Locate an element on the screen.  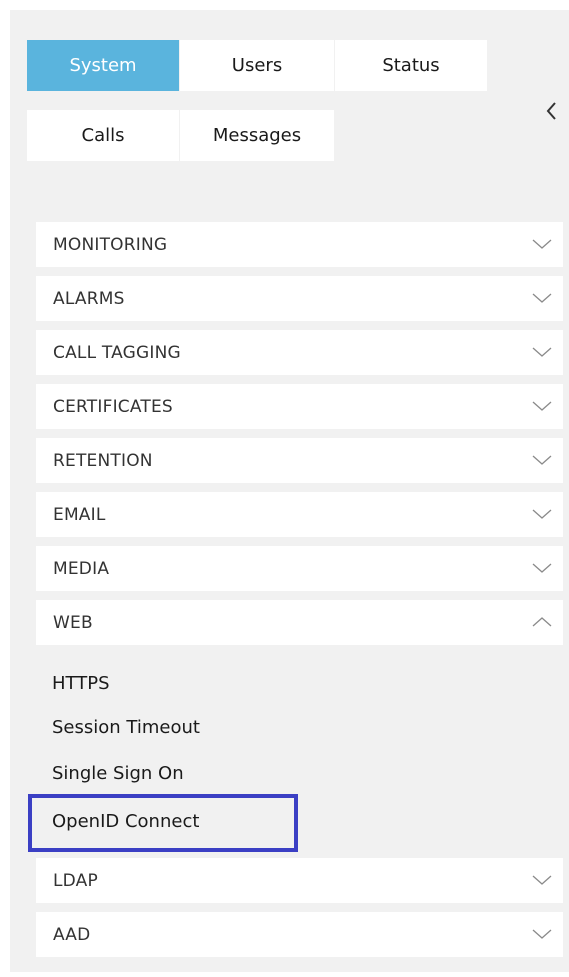
section-media: MEDIA is located at coordinates (299, 568).